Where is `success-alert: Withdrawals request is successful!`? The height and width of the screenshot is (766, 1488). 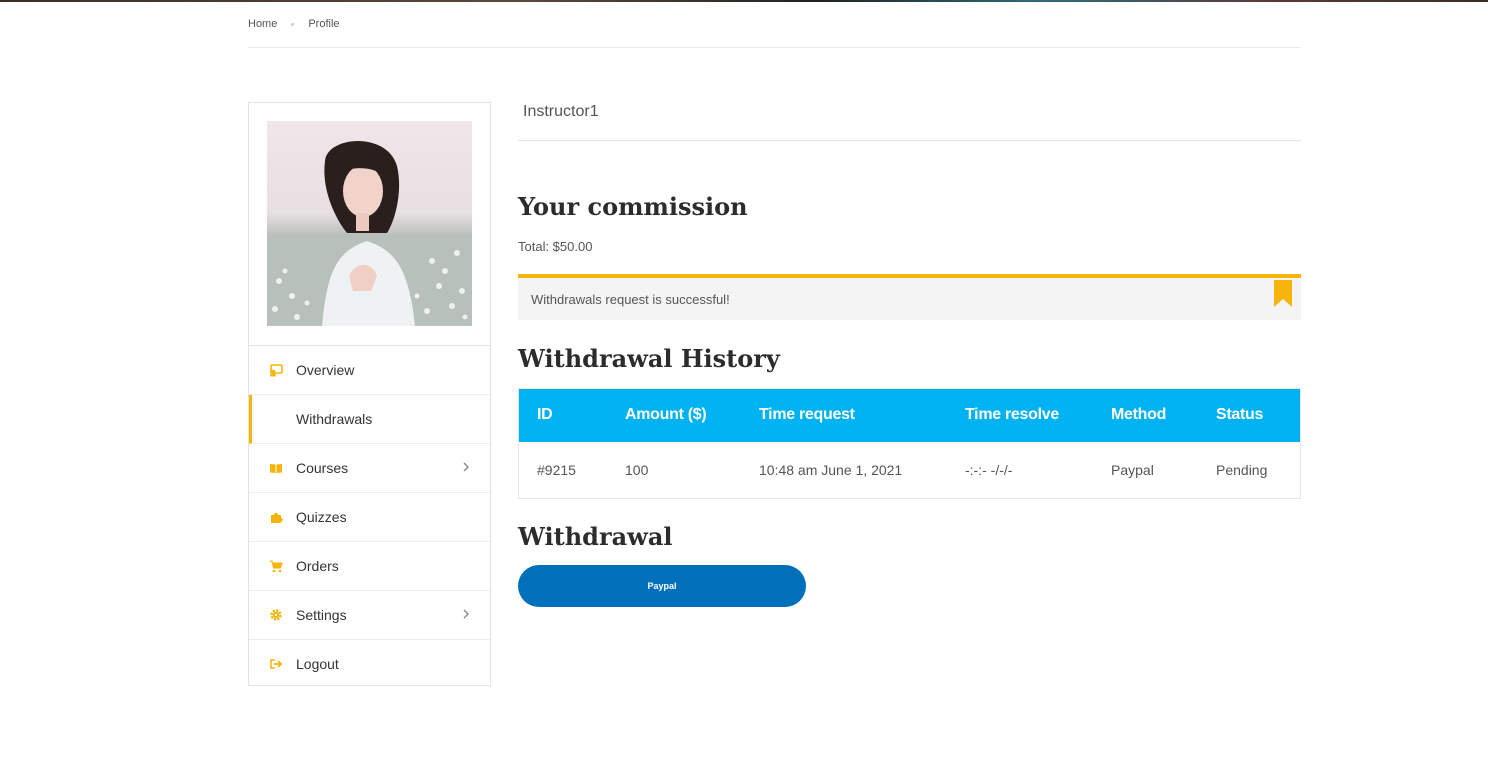 success-alert: Withdrawals request is successful! is located at coordinates (909, 297).